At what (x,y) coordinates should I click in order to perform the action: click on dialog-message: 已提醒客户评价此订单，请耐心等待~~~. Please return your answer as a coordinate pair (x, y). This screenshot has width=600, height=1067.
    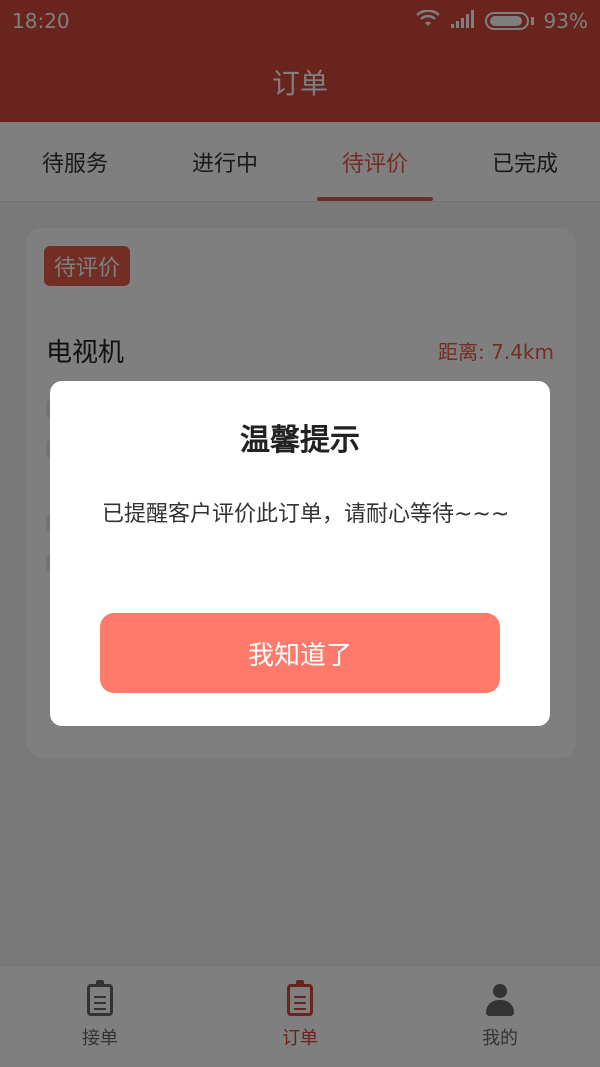
    Looking at the image, I should click on (306, 514).